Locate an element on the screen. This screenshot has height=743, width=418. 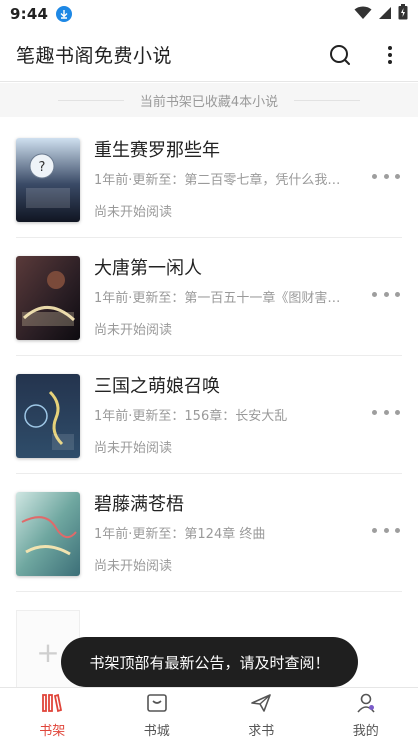
send-icon is located at coordinates (261, 705).